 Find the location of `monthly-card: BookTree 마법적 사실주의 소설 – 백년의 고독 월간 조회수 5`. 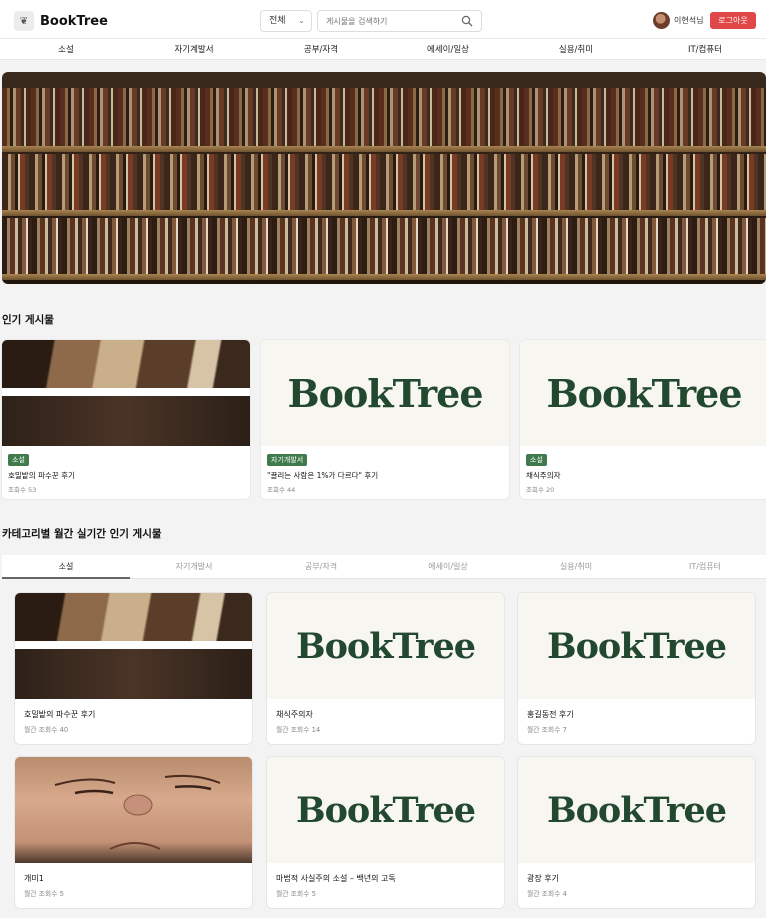

monthly-card: BookTree 마법적 사실주의 소설 – 백년의 고독 월간 조회수 5 is located at coordinates (385, 832).